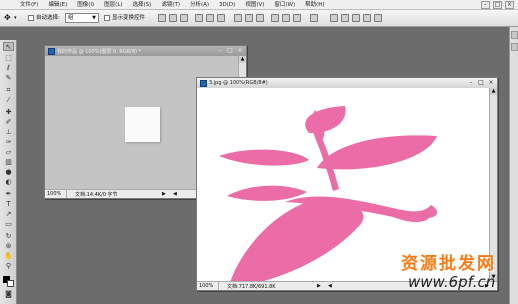 This screenshot has width=518, height=304. What do you see at coordinates (8, 68) in the screenshot?
I see `lasso-tool-icon: ℓ` at bounding box center [8, 68].